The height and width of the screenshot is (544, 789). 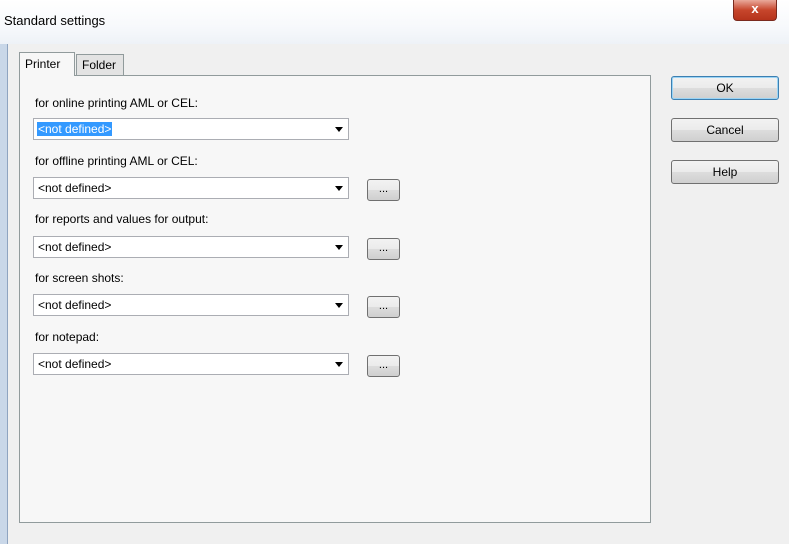 What do you see at coordinates (191, 247) in the screenshot?
I see `reports-output-select: <not defined>` at bounding box center [191, 247].